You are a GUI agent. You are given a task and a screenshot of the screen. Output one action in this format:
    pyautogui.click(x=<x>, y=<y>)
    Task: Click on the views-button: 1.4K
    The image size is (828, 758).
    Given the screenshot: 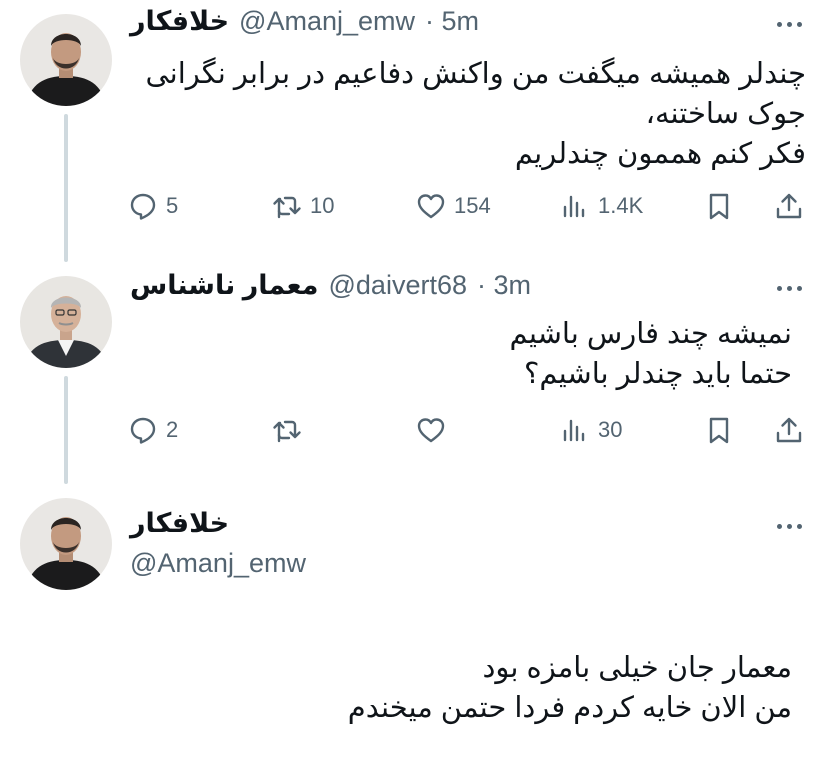 What is the action you would take?
    pyautogui.click(x=601, y=206)
    